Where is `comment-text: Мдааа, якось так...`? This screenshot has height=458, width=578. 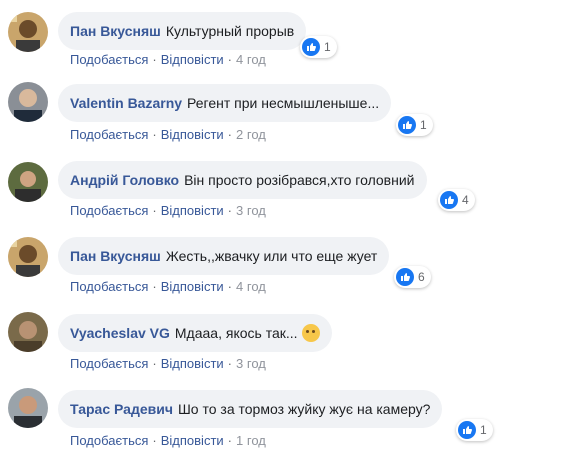
comment-text: Мдааа, якось так... is located at coordinates (236, 333).